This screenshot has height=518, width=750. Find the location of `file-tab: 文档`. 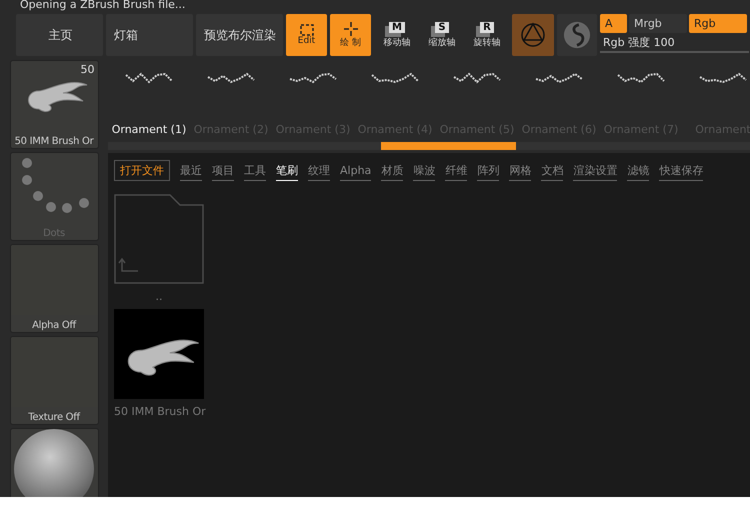

file-tab: 文档 is located at coordinates (552, 170).